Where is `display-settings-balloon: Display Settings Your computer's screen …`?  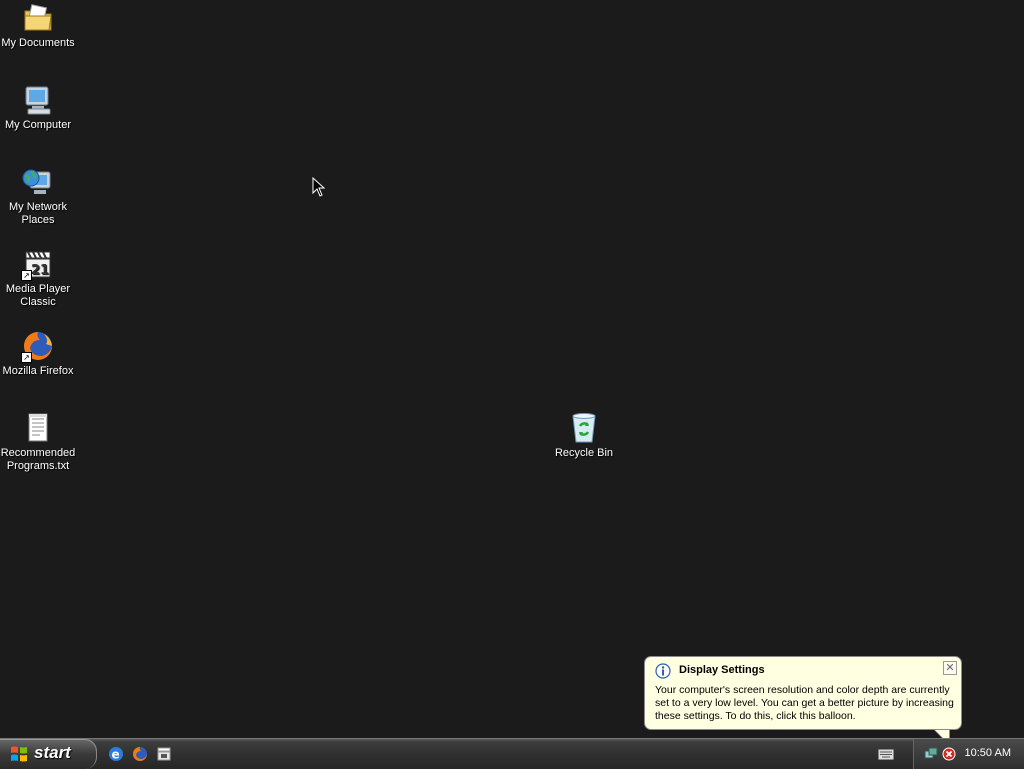
display-settings-balloon: Display Settings Your computer's screen … is located at coordinates (803, 701).